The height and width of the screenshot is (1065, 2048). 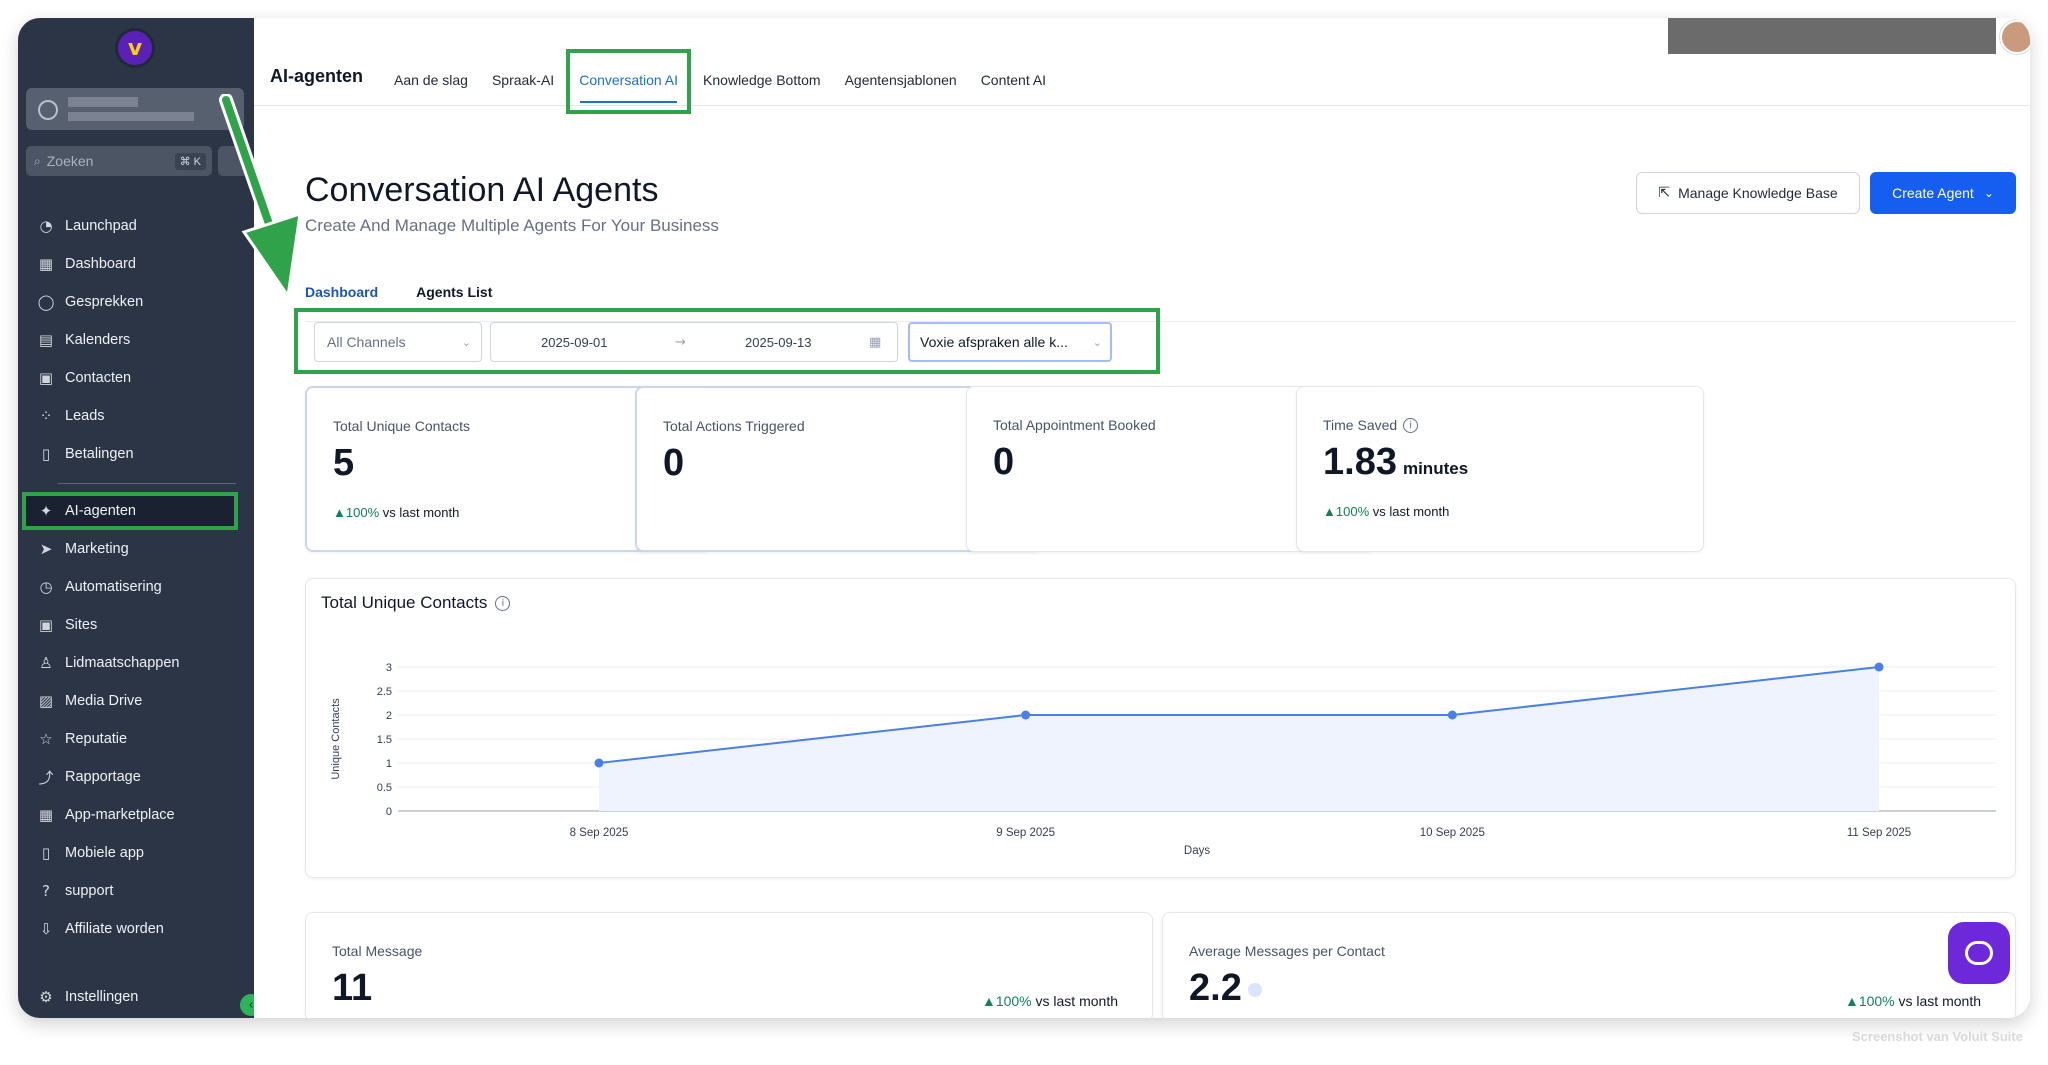 What do you see at coordinates (2015, 37) in the screenshot?
I see `user-avatar` at bounding box center [2015, 37].